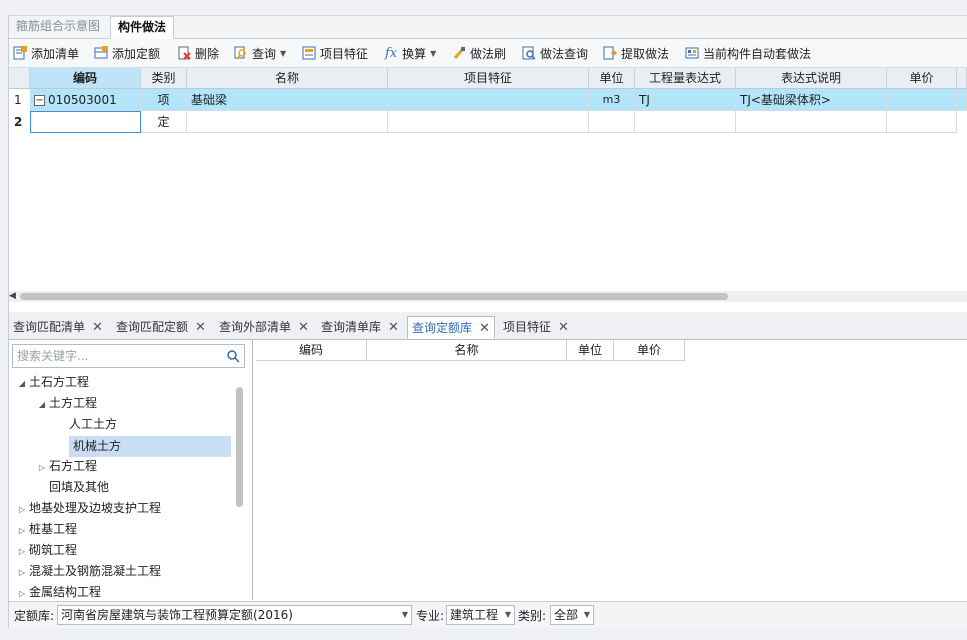 The width and height of the screenshot is (967, 640). Describe the element at coordinates (480, 615) in the screenshot. I see `major-select: 建筑工程 ▼` at that location.